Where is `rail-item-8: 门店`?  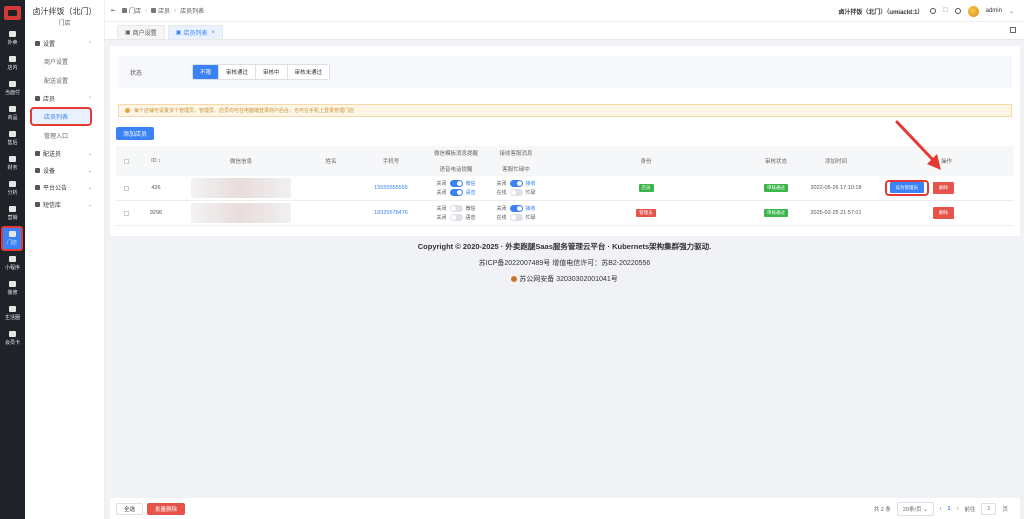
rail-item-8: 门店 is located at coordinates (12, 238).